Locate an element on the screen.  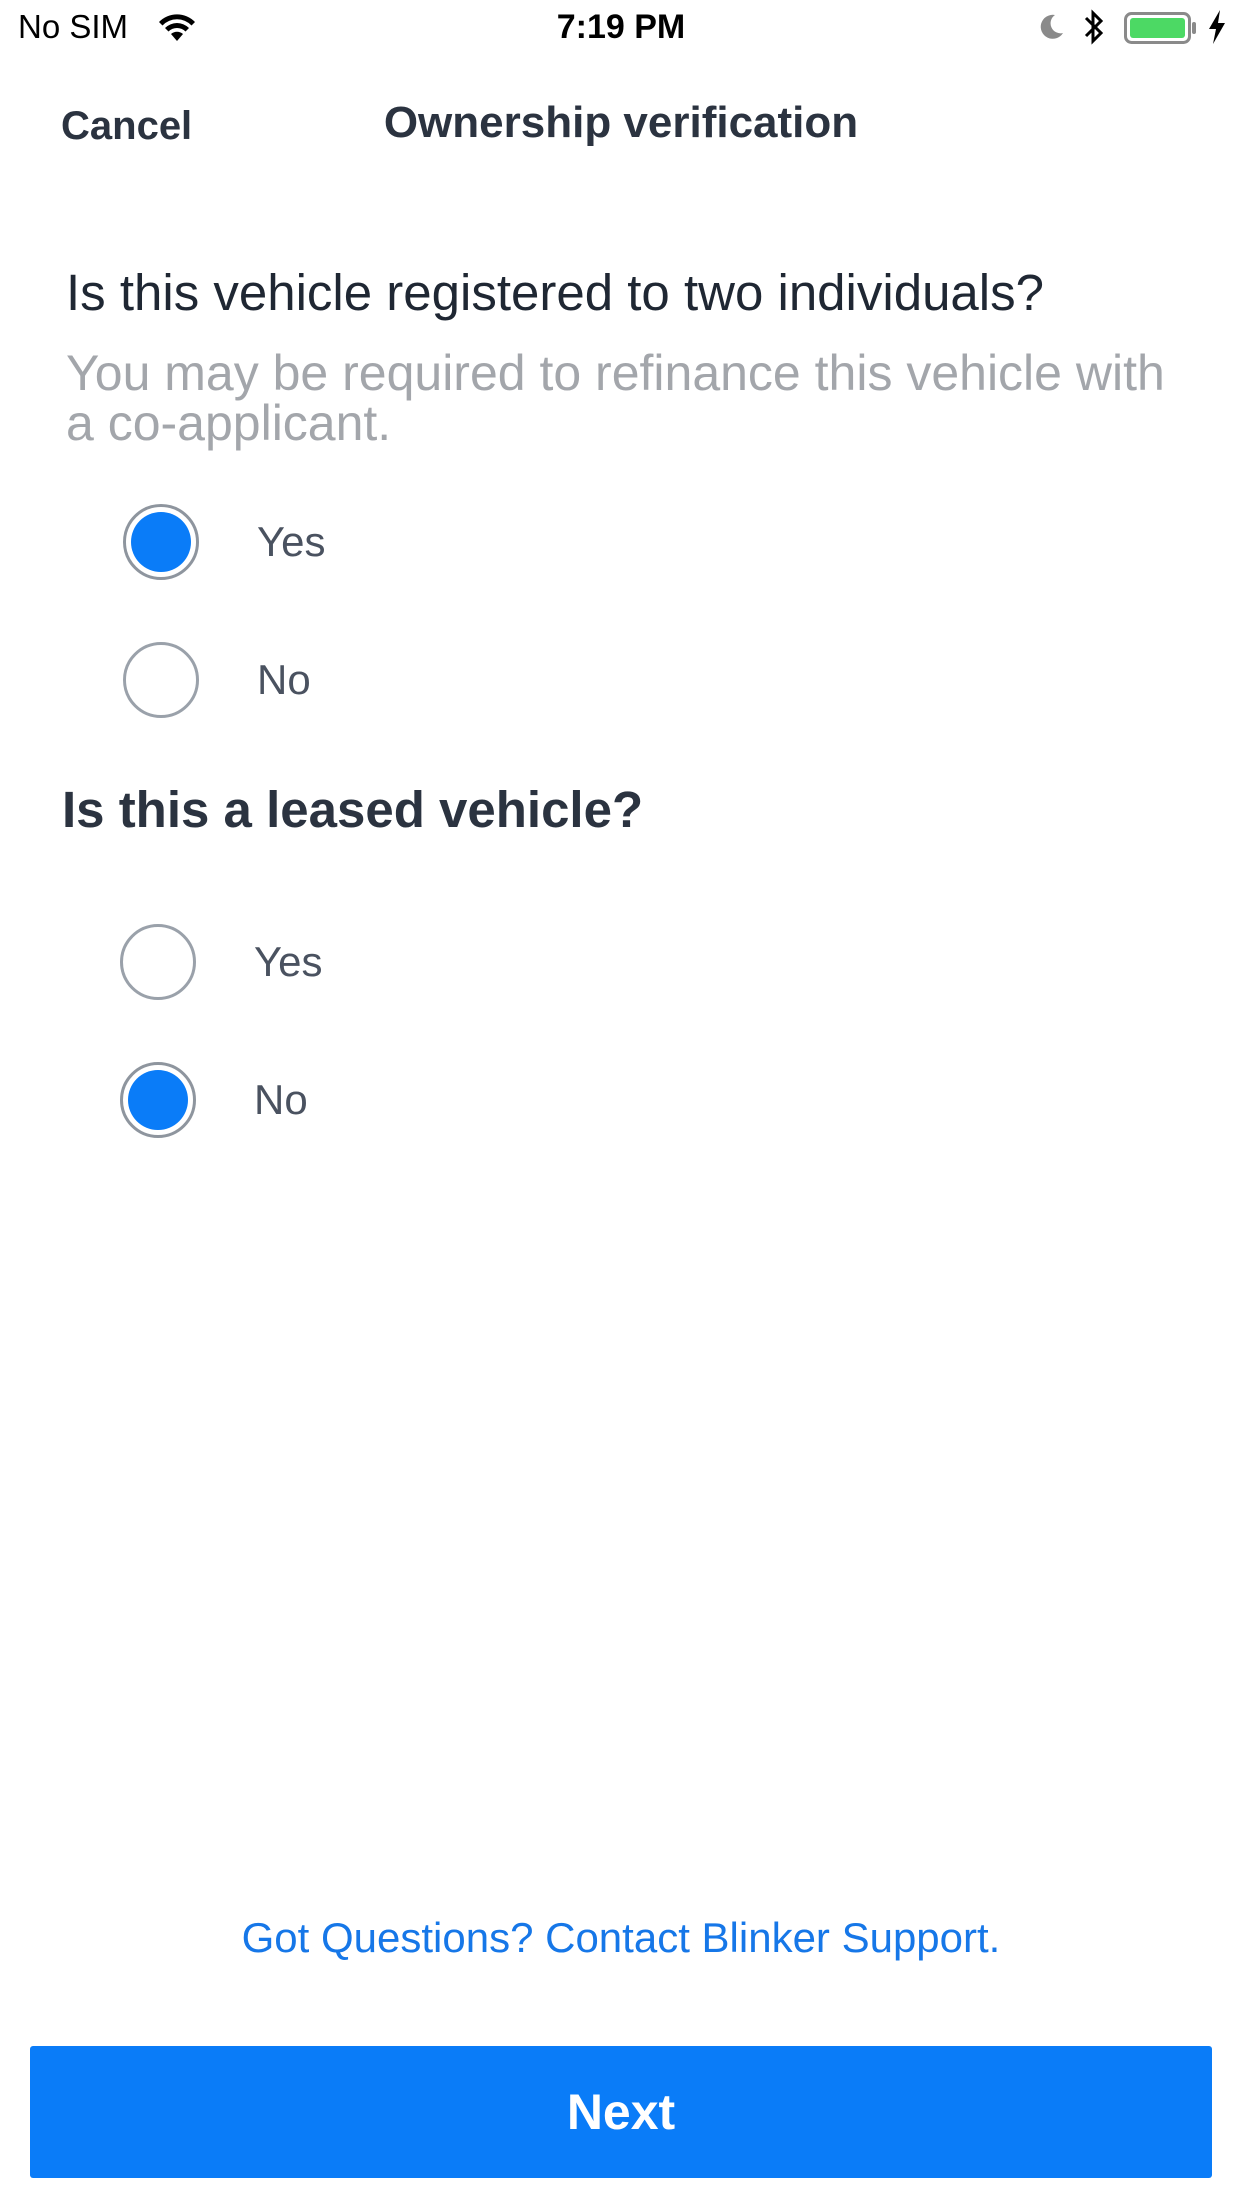
registered-no-option: No is located at coordinates (253, 680).